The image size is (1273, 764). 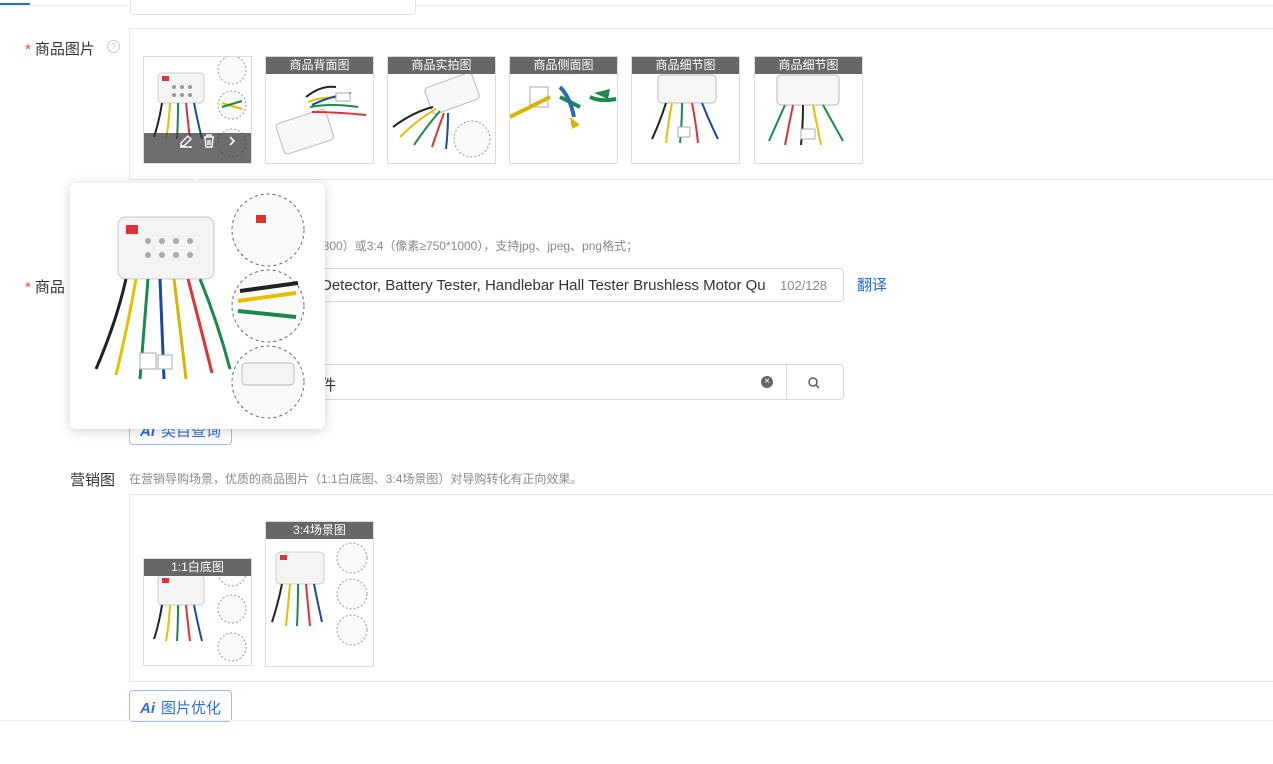 What do you see at coordinates (685, 110) in the screenshot?
I see `product-image-detail-1: 商品细节图` at bounding box center [685, 110].